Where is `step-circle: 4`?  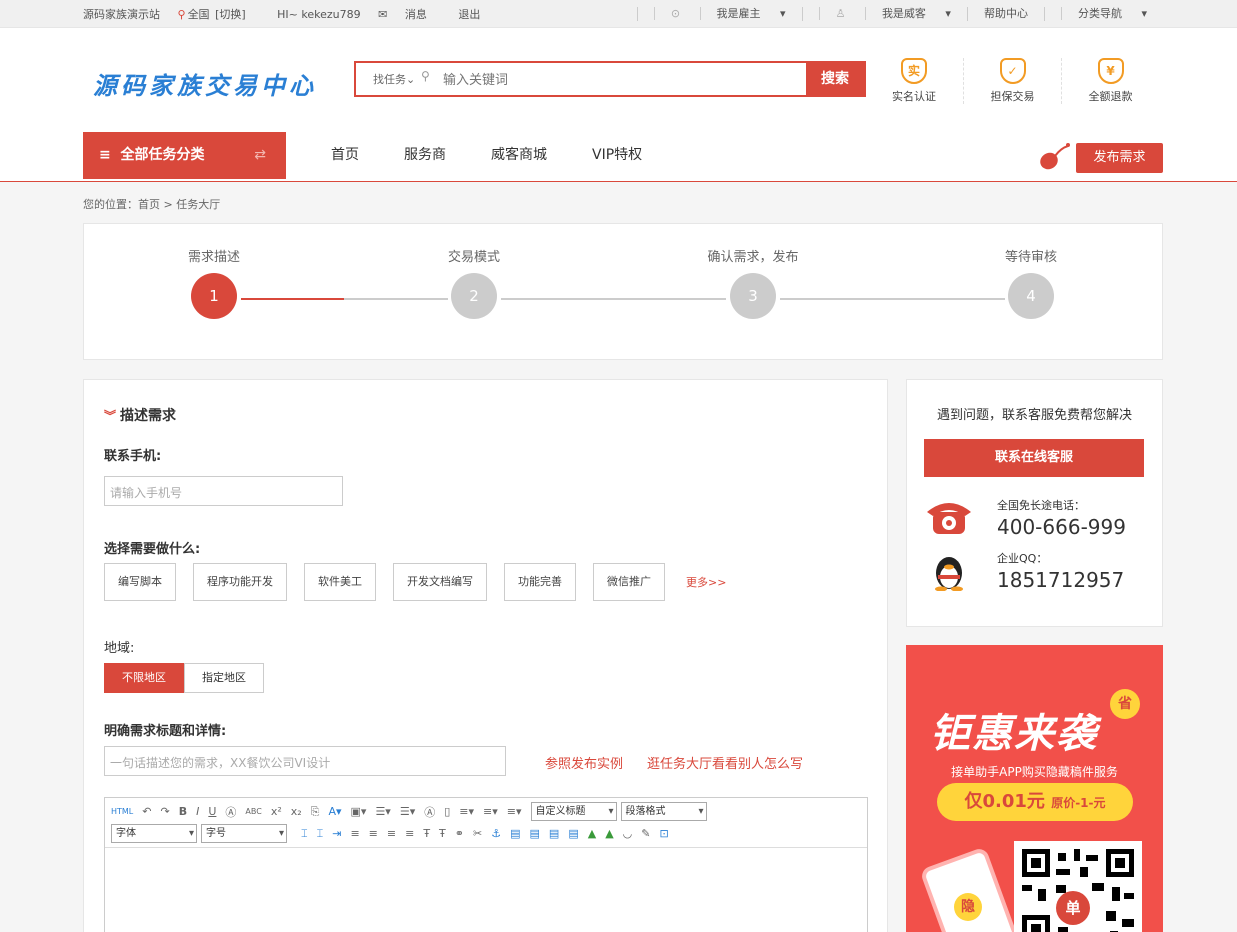
step-circle: 4 is located at coordinates (1031, 296).